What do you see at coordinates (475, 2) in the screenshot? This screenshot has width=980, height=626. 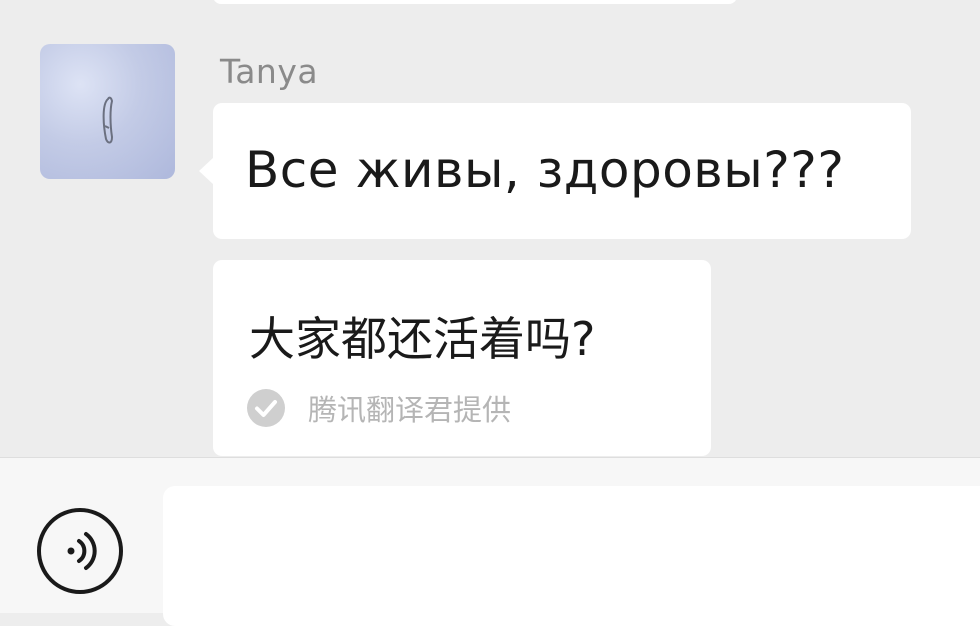 I see `previous-message-bubble` at bounding box center [475, 2].